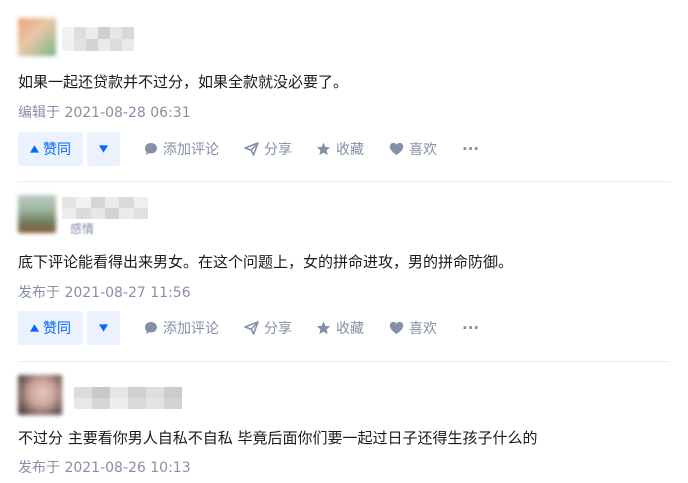 Image resolution: width=688 pixels, height=483 pixels. Describe the element at coordinates (183, 81) in the screenshot. I see `answer-content: 如果一起还贷款并不过分，如果全款就没必要了。` at that location.